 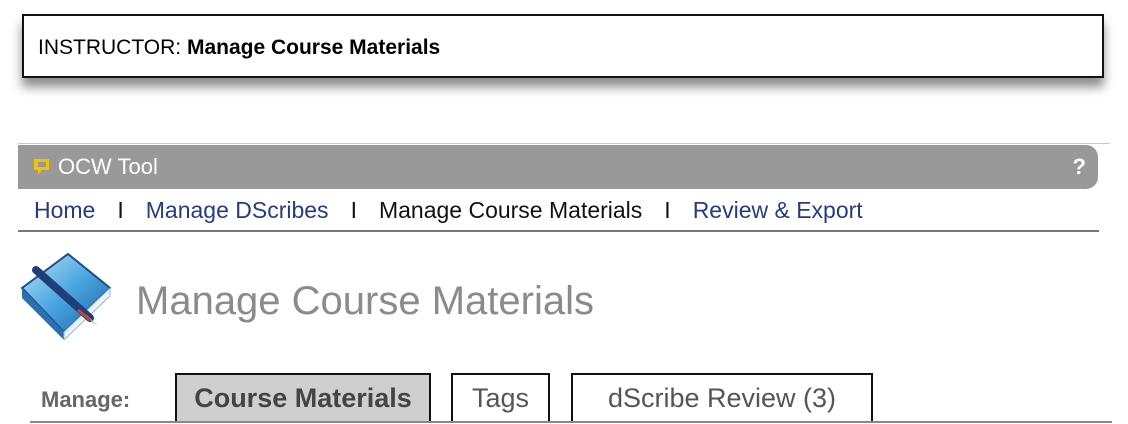 I want to click on tab-tags: Tags, so click(x=500, y=397).